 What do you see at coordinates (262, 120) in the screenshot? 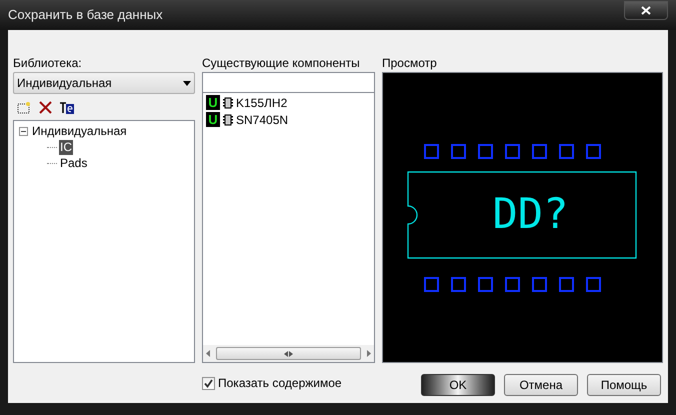
I see `component-name: SN7405N` at bounding box center [262, 120].